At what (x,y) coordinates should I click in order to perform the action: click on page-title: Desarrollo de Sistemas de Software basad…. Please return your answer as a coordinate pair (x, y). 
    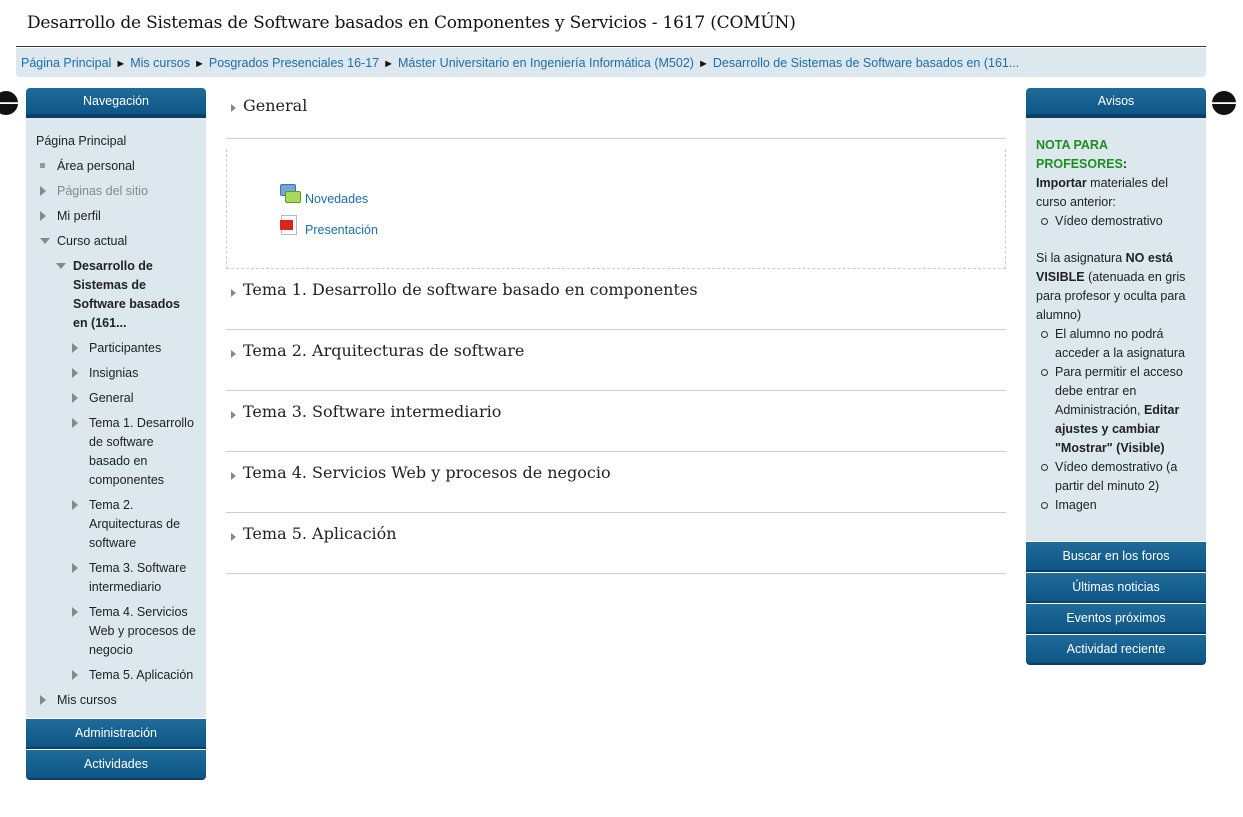
    Looking at the image, I should click on (411, 23).